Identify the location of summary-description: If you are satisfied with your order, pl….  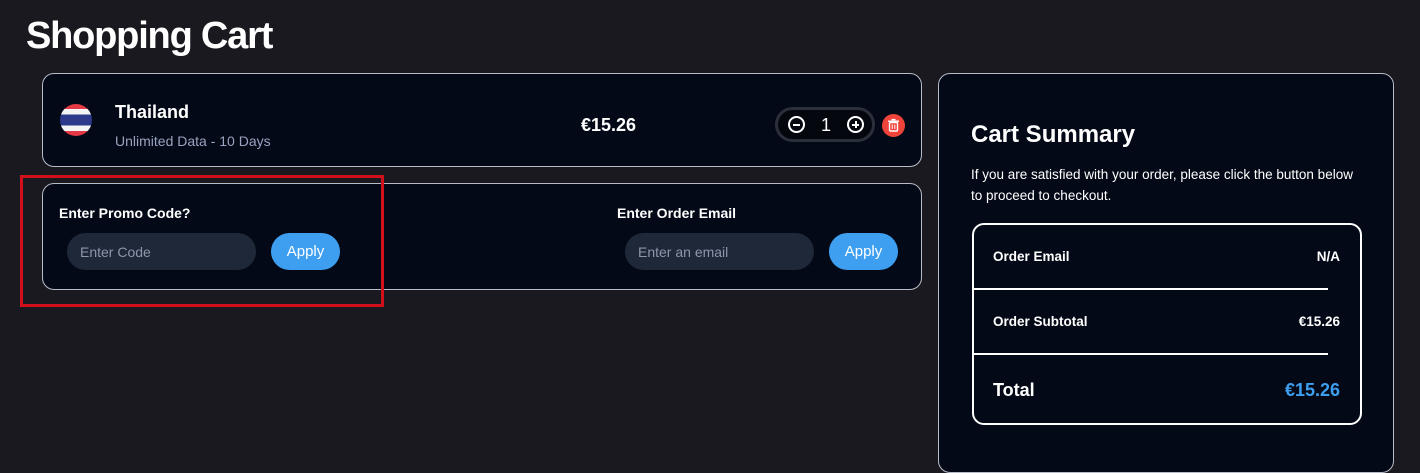
(1162, 185).